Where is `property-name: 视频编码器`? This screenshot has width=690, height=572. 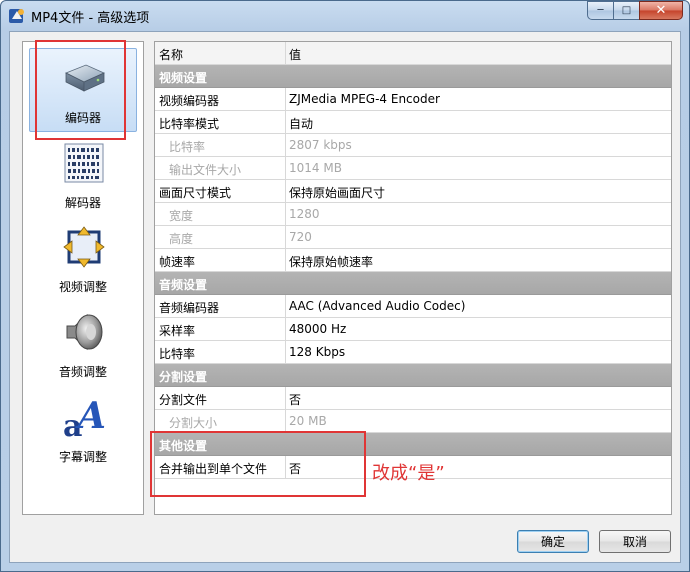
property-name: 视频编码器 is located at coordinates (189, 101).